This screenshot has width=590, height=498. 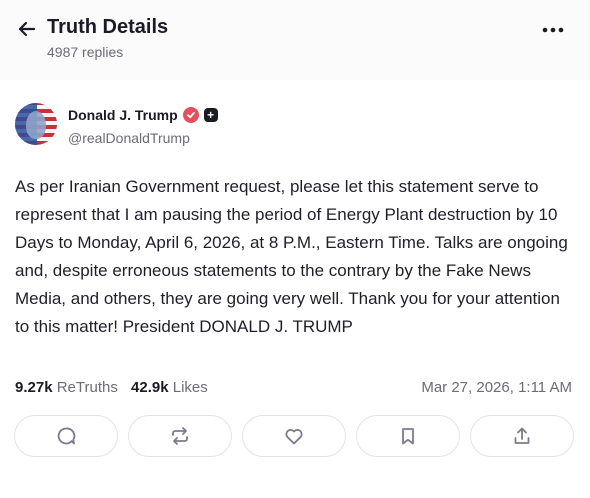 I want to click on comment-icon, so click(x=66, y=436).